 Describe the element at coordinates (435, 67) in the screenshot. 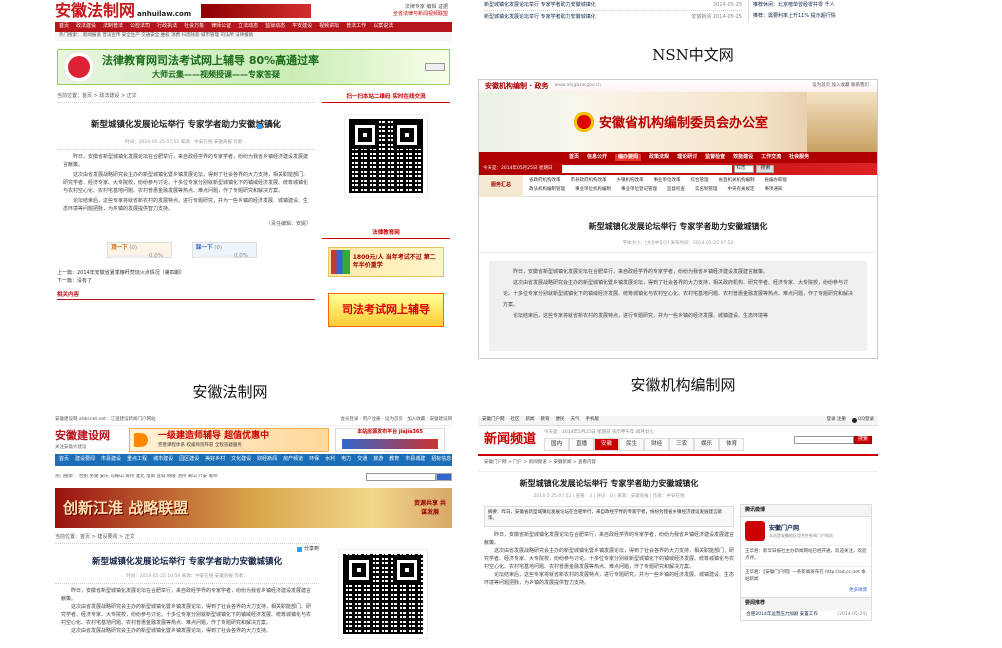

I see `banner-search` at that location.